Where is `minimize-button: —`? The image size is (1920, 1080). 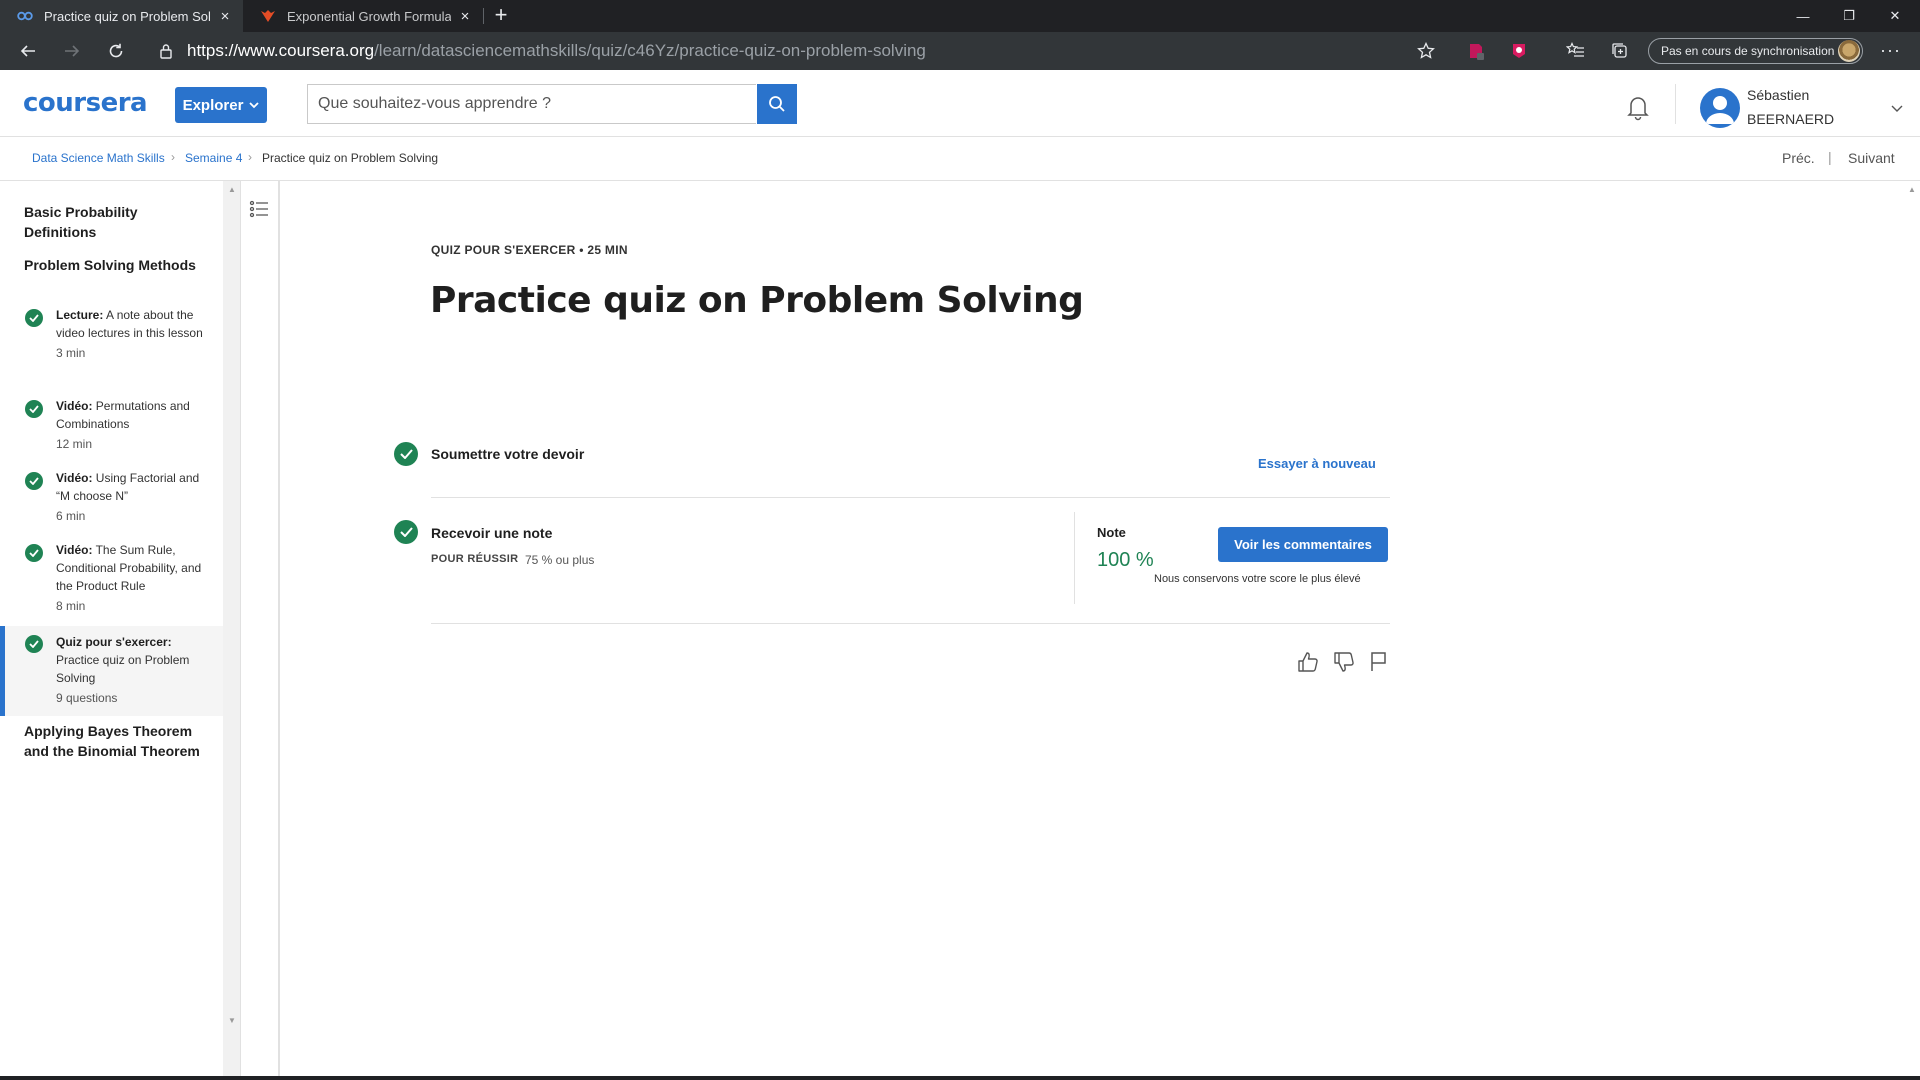
minimize-button: — is located at coordinates (1803, 16).